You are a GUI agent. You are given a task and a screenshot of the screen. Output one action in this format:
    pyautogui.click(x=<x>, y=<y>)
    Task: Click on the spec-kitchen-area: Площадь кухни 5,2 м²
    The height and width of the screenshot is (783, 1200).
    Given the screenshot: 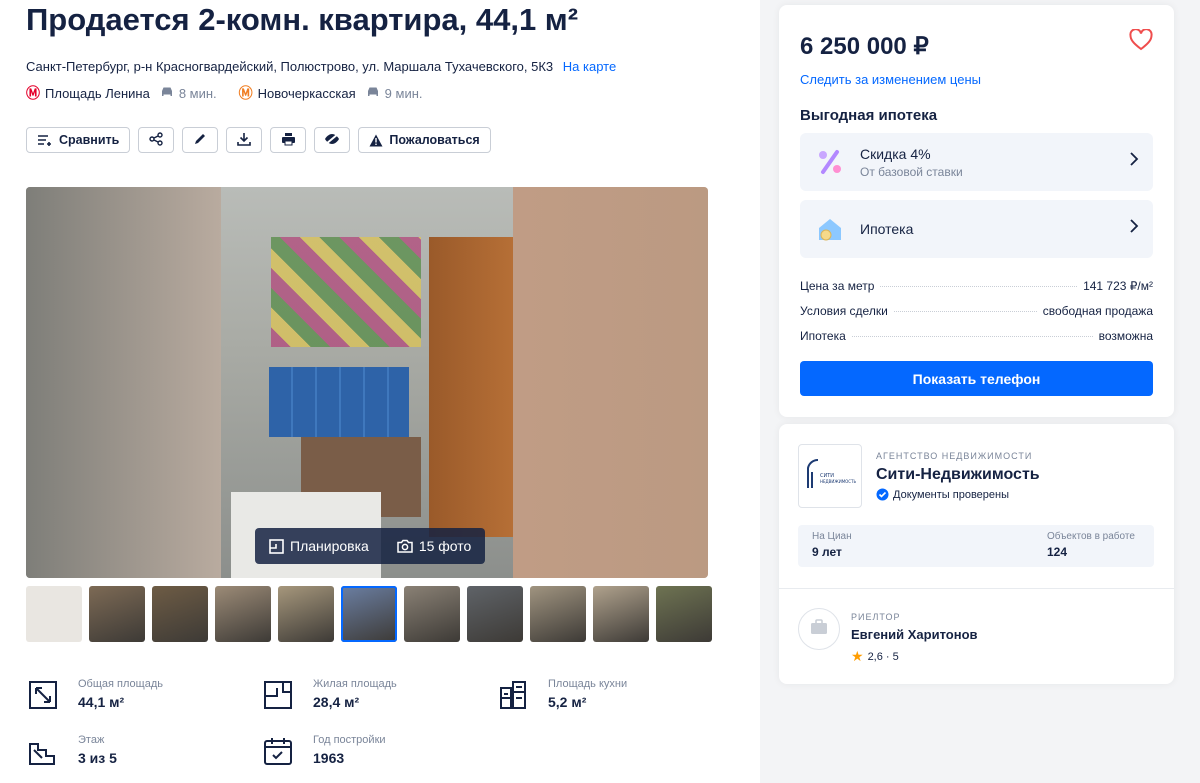 What is the action you would take?
    pyautogui.click(x=561, y=695)
    